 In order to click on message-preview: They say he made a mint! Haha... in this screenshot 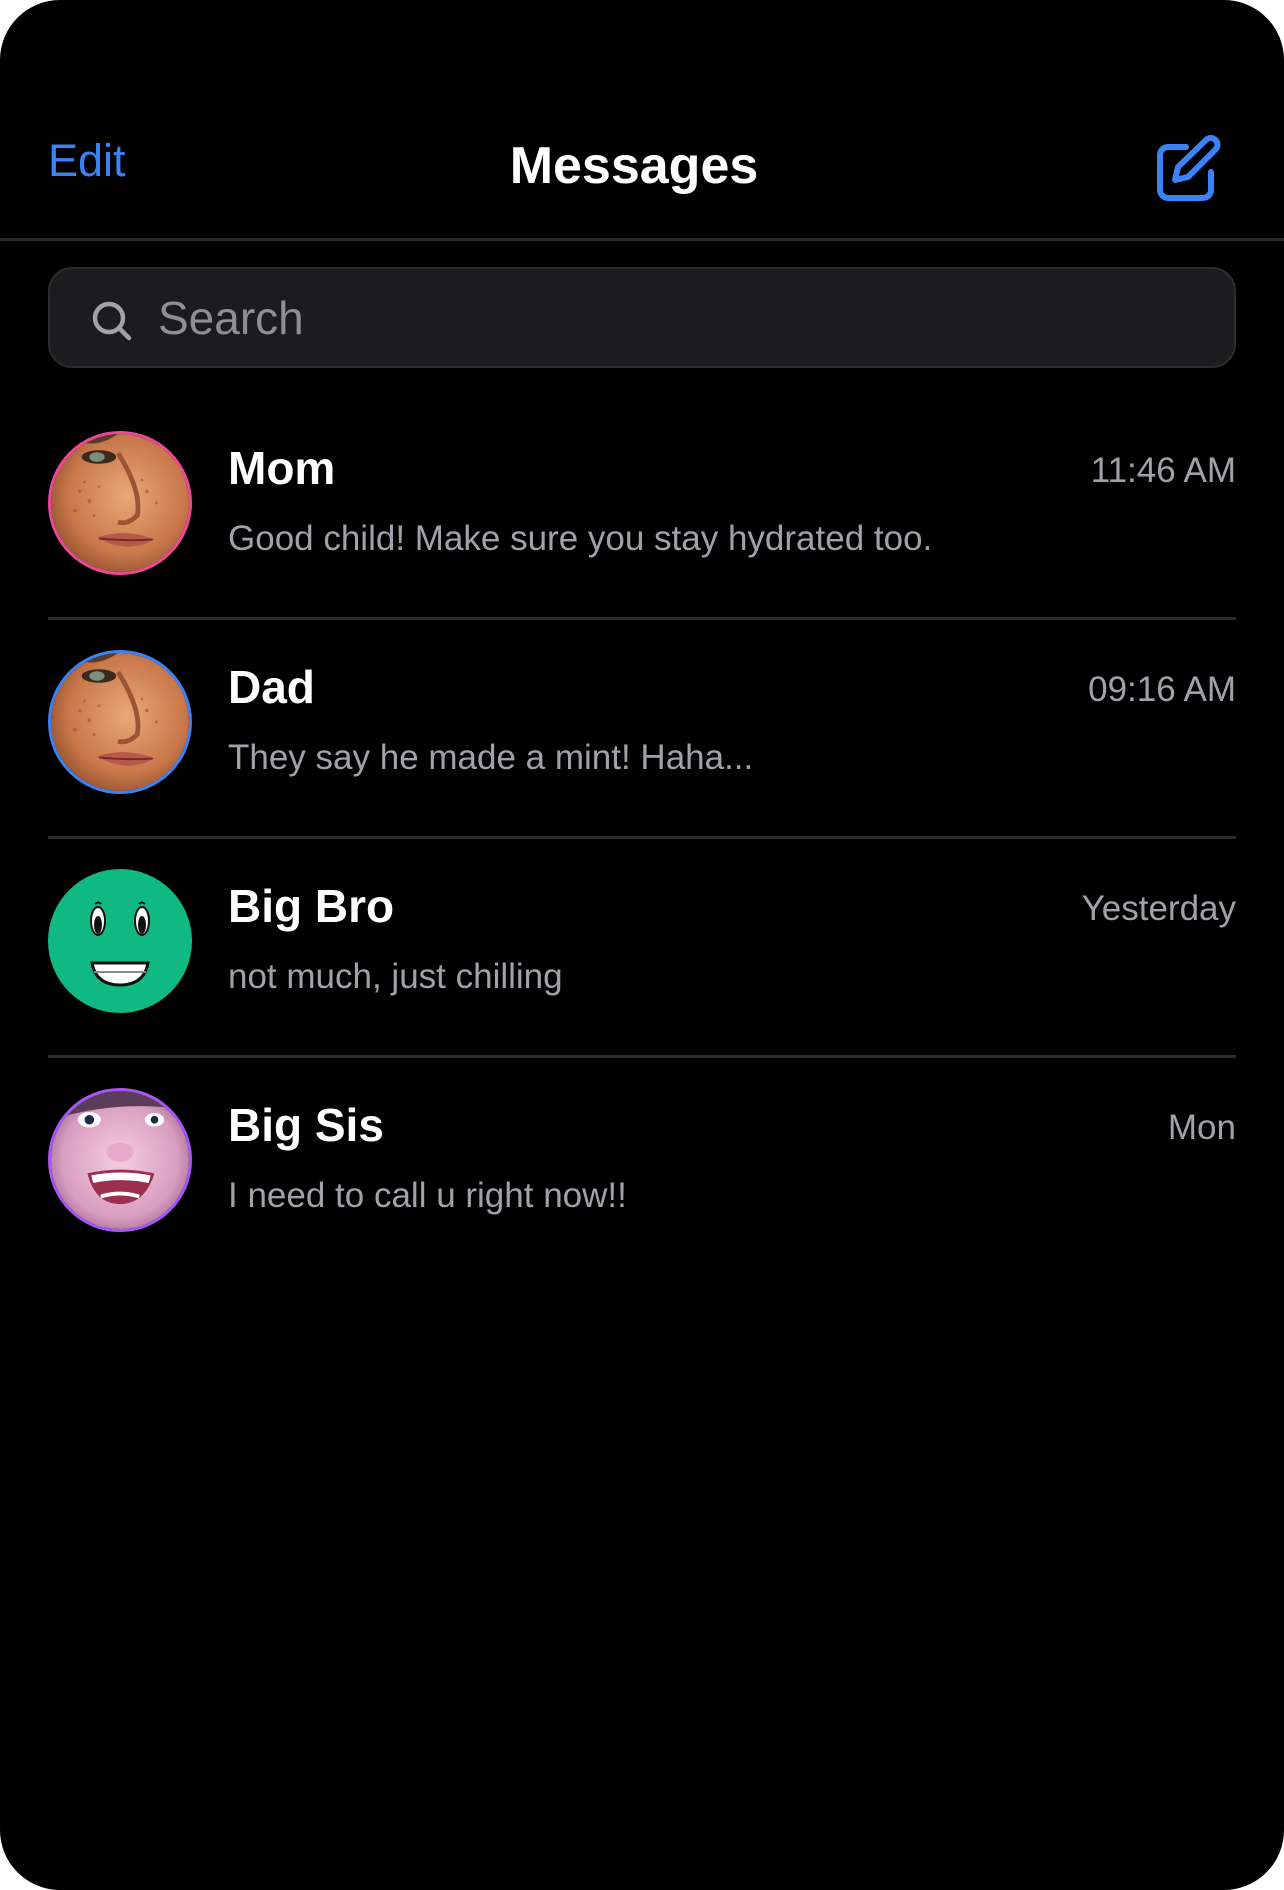, I will do `click(491, 757)`.